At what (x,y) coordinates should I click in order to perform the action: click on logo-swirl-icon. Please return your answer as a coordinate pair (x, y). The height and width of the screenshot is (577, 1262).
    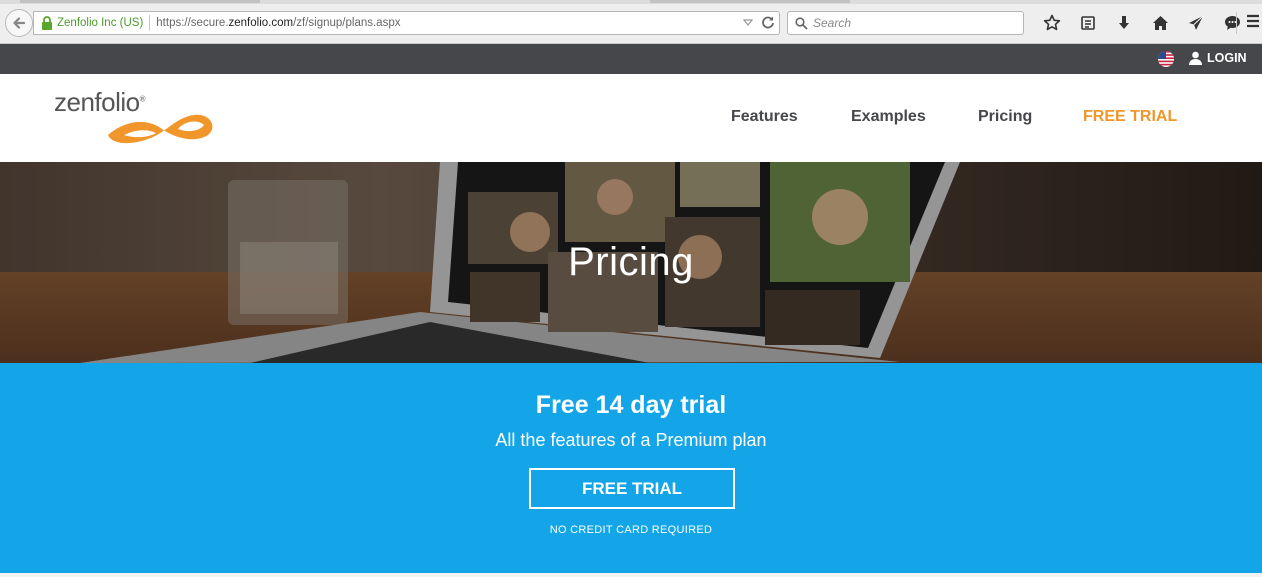
    Looking at the image, I should click on (160, 129).